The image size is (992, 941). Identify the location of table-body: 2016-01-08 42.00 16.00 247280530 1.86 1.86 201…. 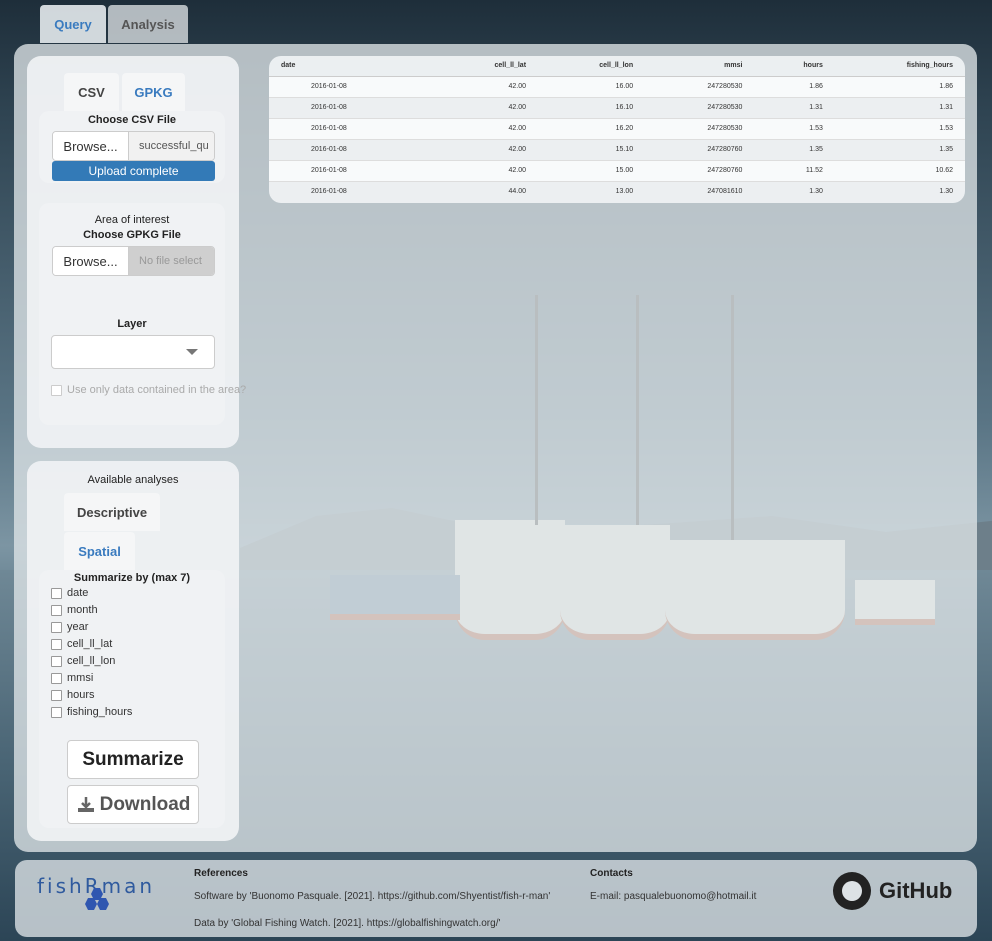
(617, 138).